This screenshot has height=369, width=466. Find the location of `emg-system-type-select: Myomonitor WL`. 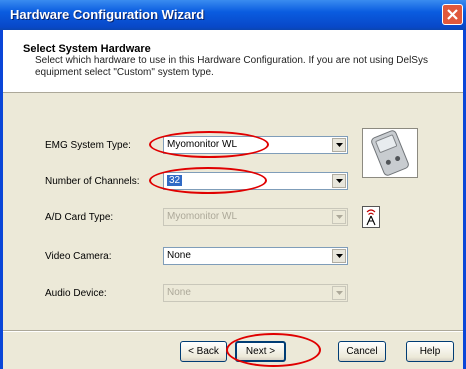

emg-system-type-select: Myomonitor WL is located at coordinates (255, 145).